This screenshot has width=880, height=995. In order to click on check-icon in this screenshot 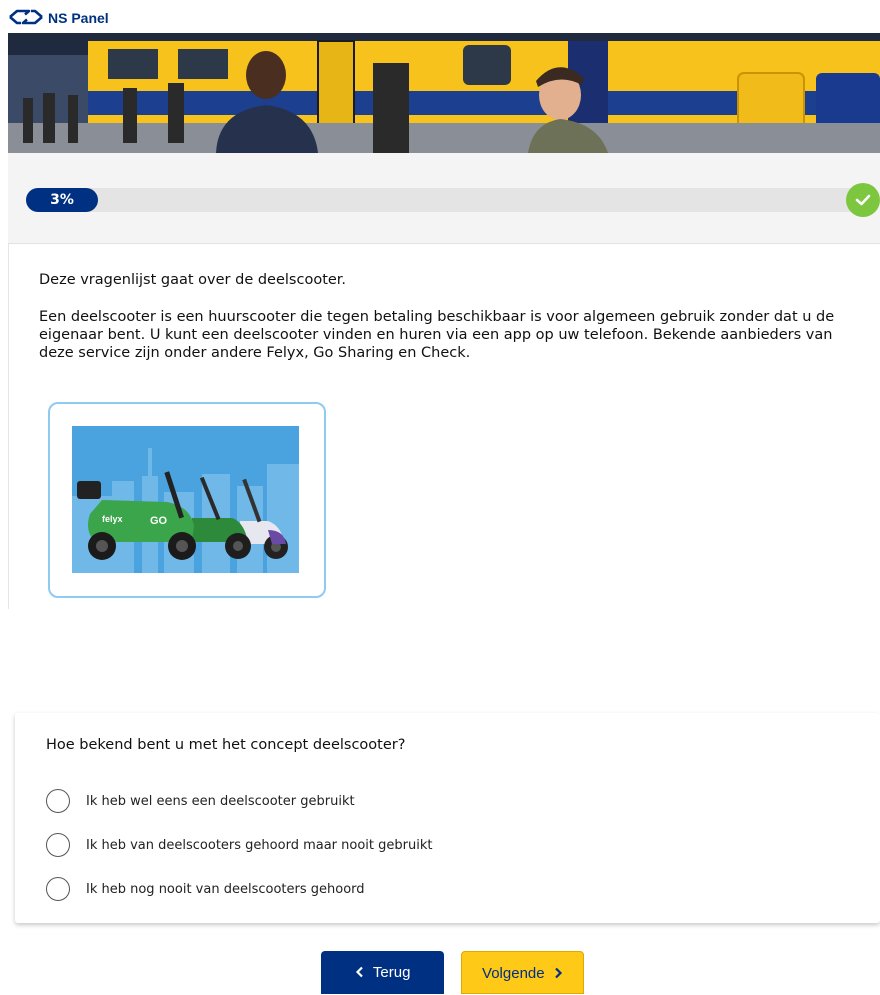, I will do `click(863, 200)`.